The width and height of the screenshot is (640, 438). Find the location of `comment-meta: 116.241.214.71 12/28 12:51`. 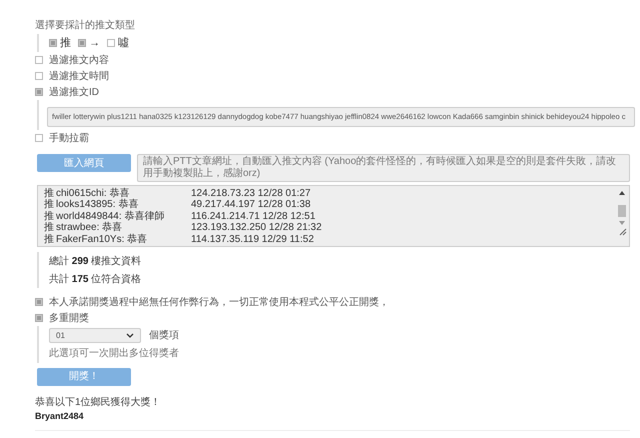

comment-meta: 116.241.214.71 12/28 12:51 is located at coordinates (253, 217).